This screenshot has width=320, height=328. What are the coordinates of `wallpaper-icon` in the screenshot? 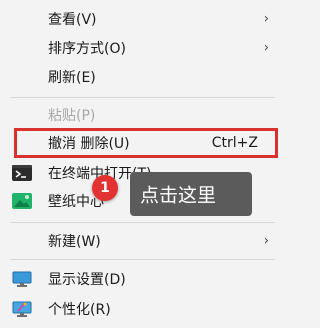 It's located at (22, 201).